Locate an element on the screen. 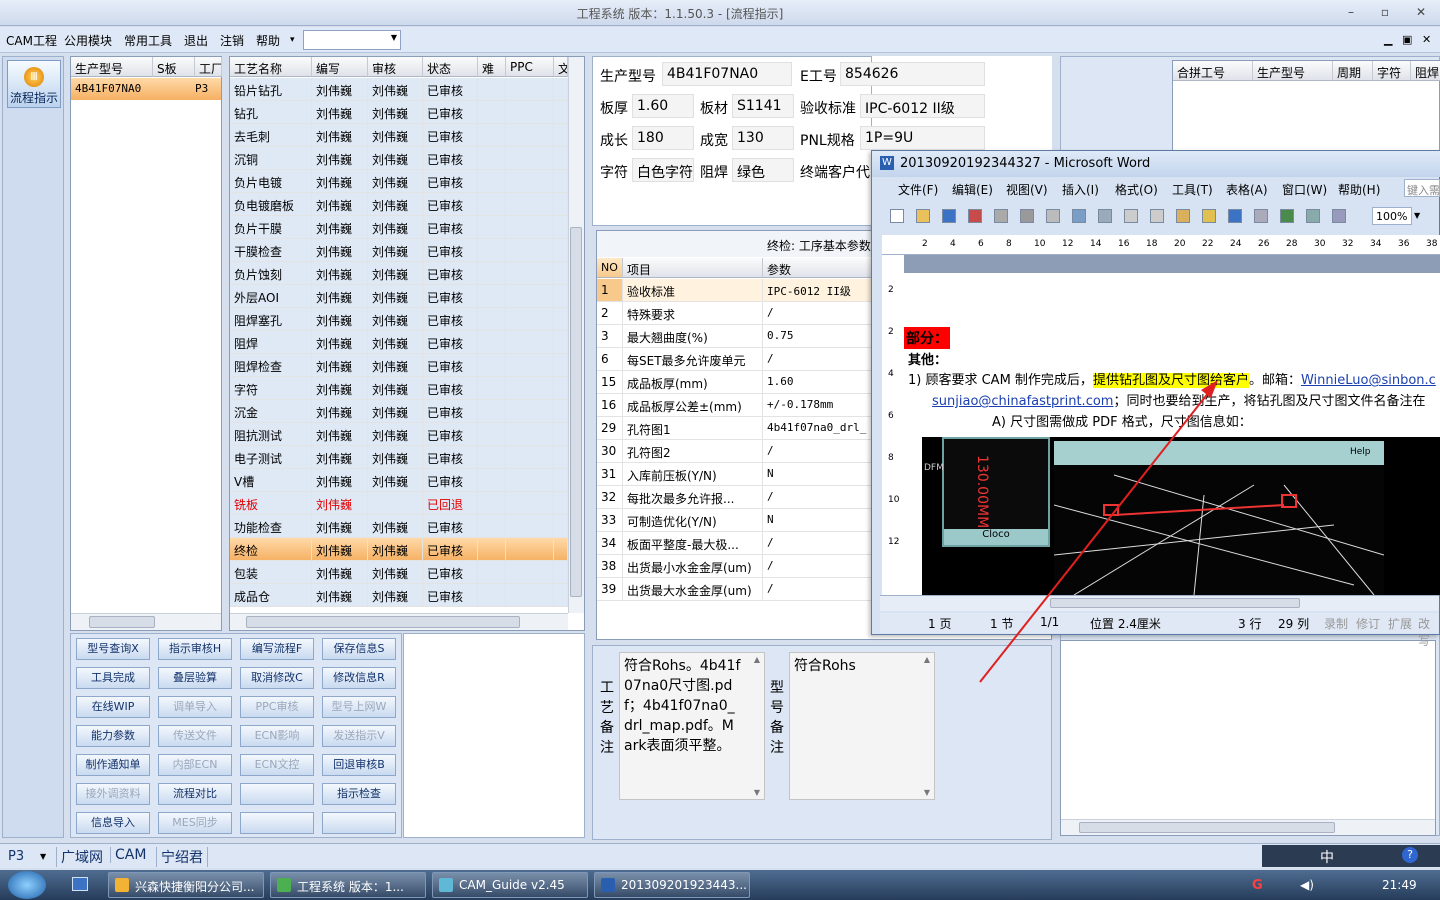  word-menu-view: 视图(V) is located at coordinates (1027, 189).